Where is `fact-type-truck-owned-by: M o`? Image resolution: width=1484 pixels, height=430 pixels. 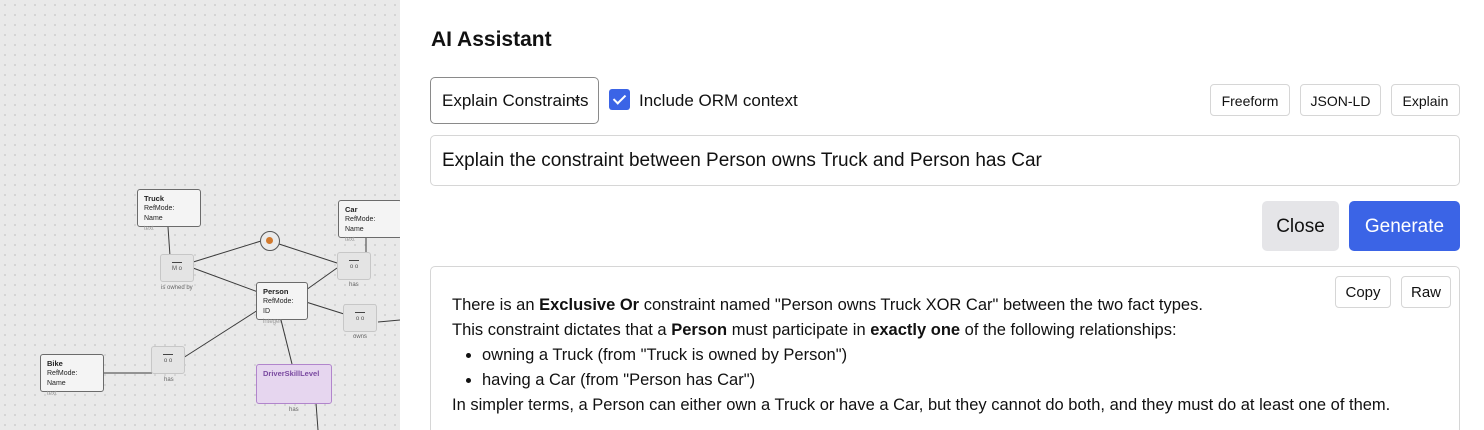
fact-type-truck-owned-by: M o is located at coordinates (177, 268).